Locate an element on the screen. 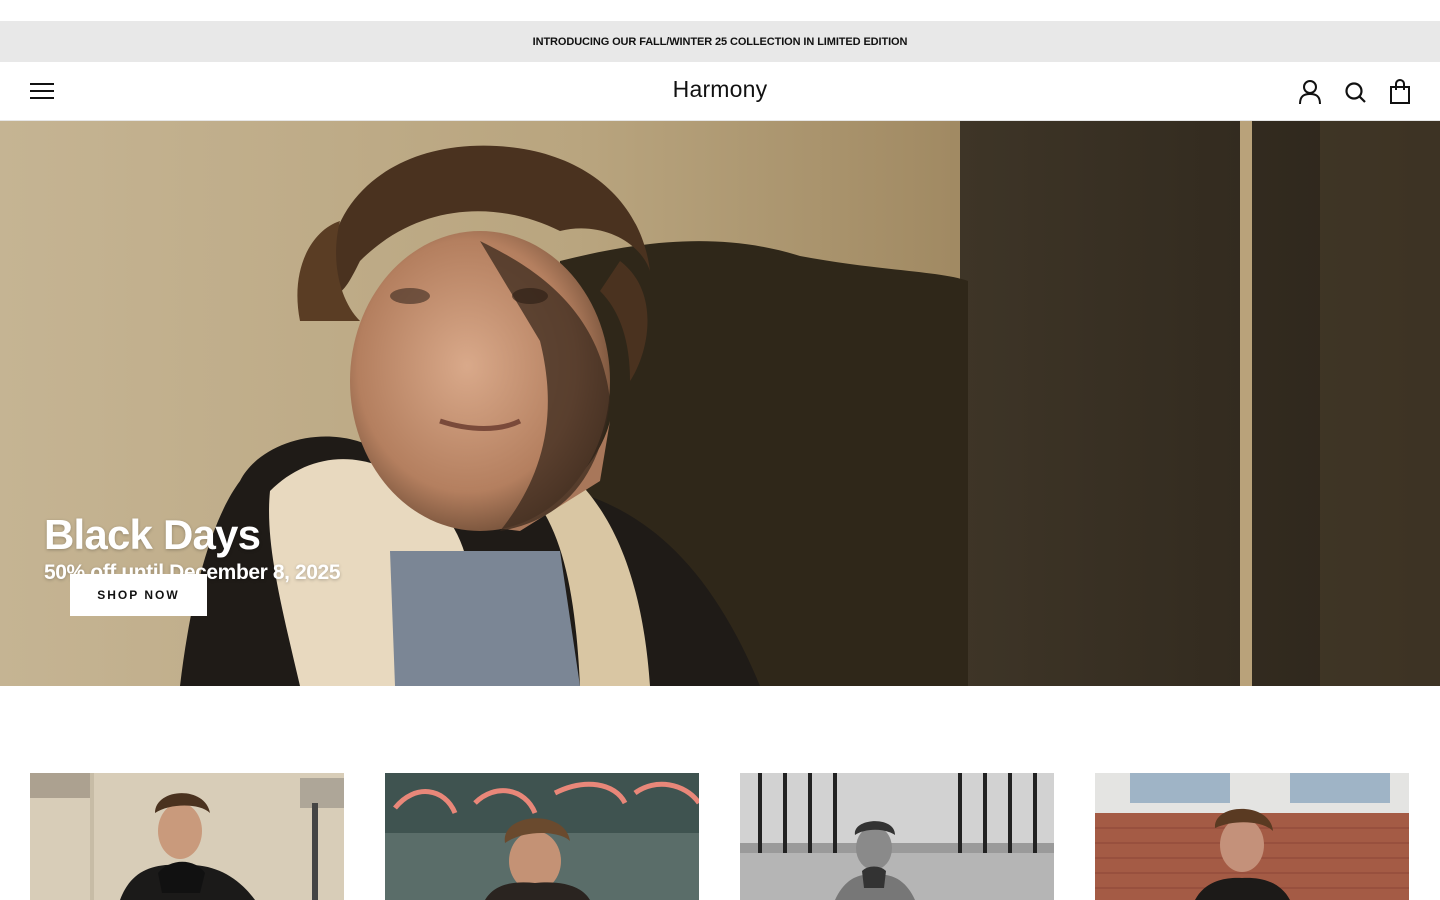 The image size is (1440, 900). site-header: Harmony is located at coordinates (720, 91).